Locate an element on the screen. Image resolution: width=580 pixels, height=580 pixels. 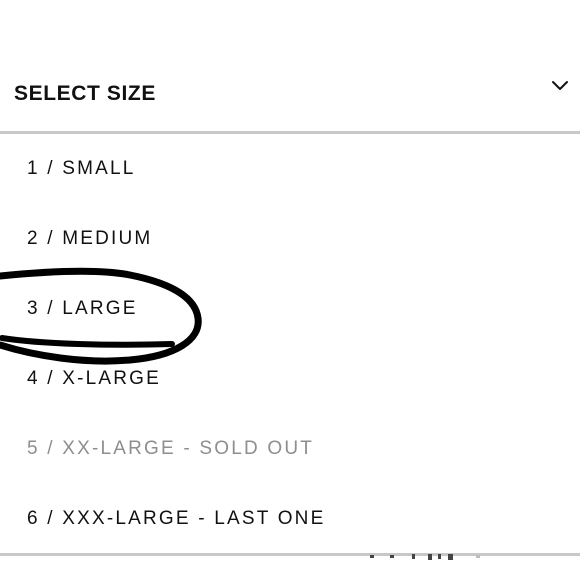
size-option-label: 5 / XX-LARGE - SOLD OUT is located at coordinates (171, 448).